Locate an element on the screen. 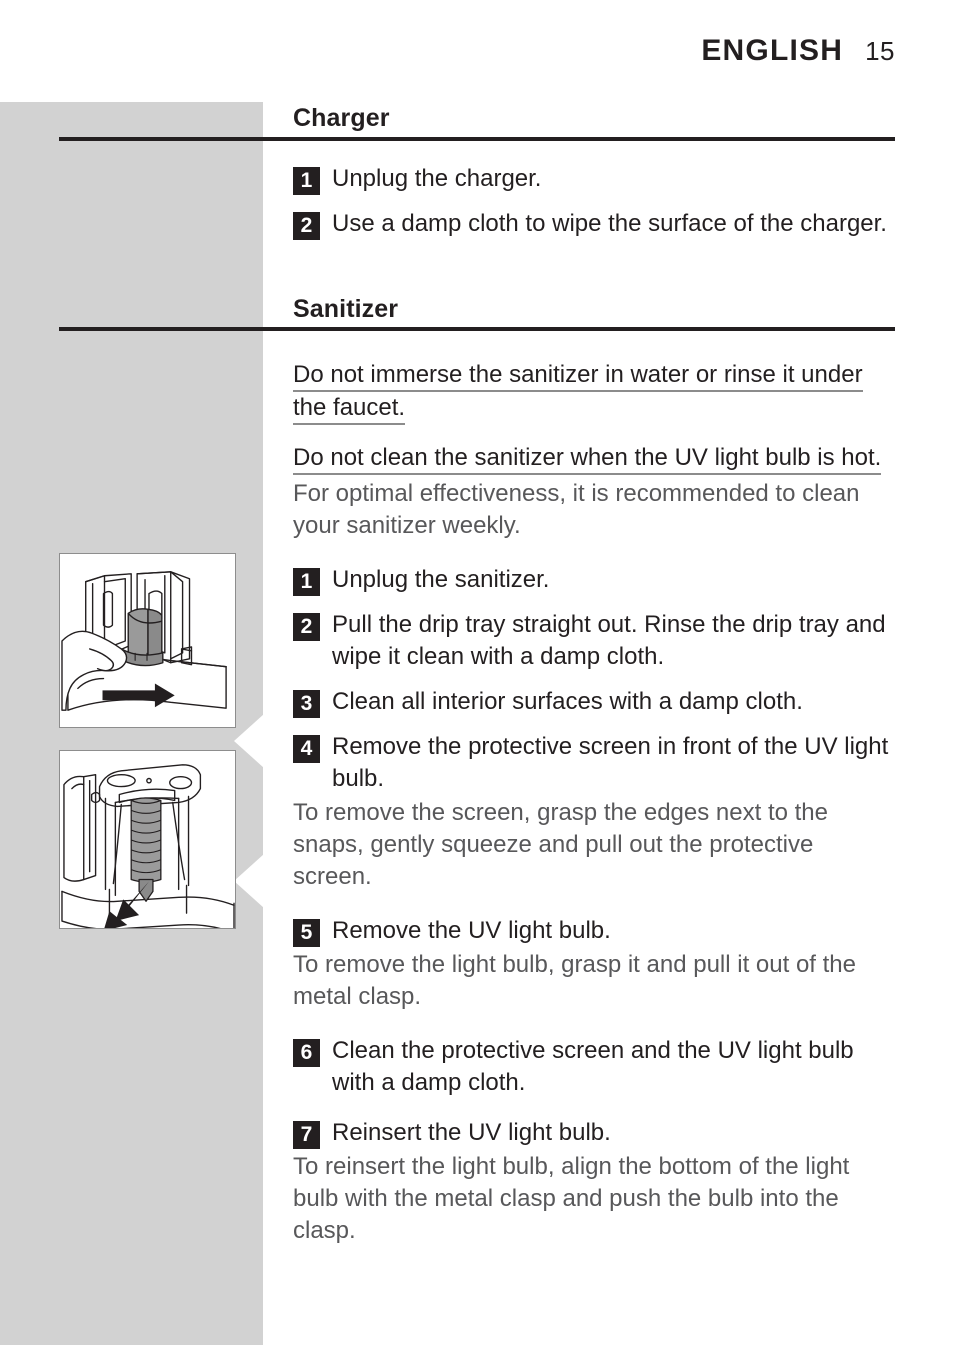 The image size is (954, 1345). section-title-charger: Charger is located at coordinates (341, 118).